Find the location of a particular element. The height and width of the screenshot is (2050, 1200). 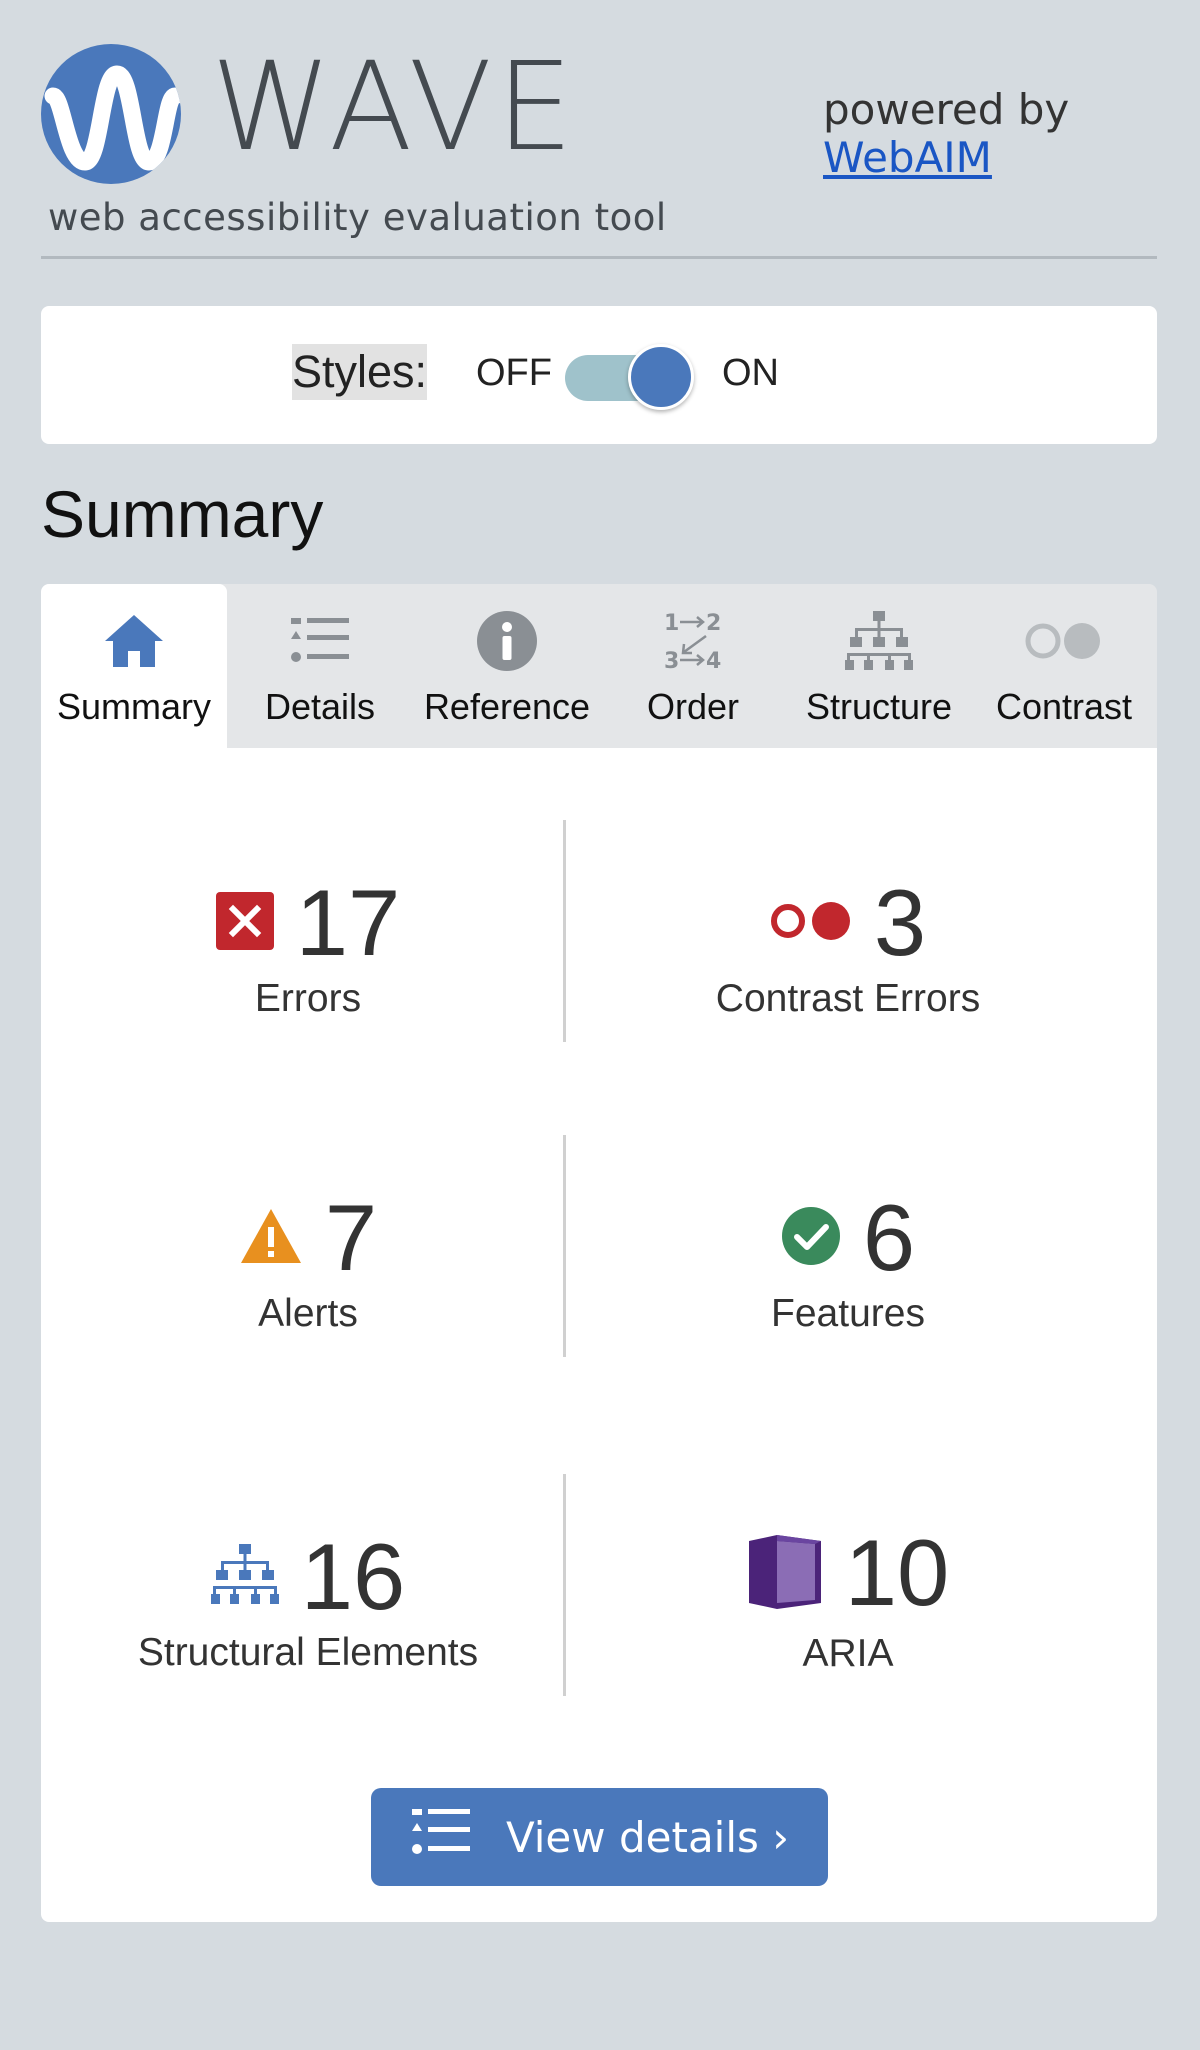

tab-label-summary: Summary is located at coordinates (134, 706).